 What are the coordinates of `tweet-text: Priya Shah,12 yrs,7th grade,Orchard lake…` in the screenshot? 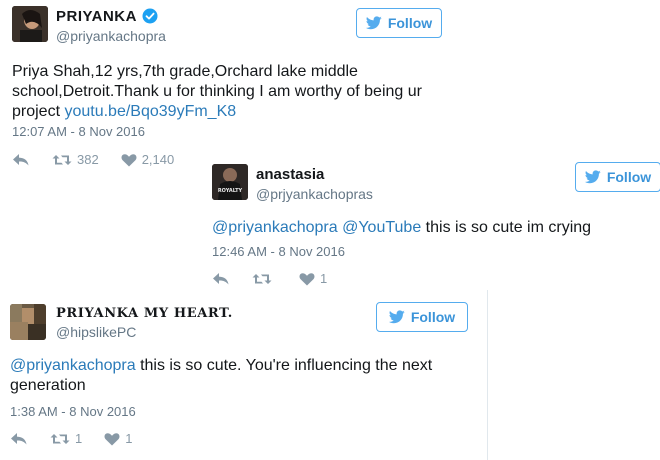 It's located at (222, 92).